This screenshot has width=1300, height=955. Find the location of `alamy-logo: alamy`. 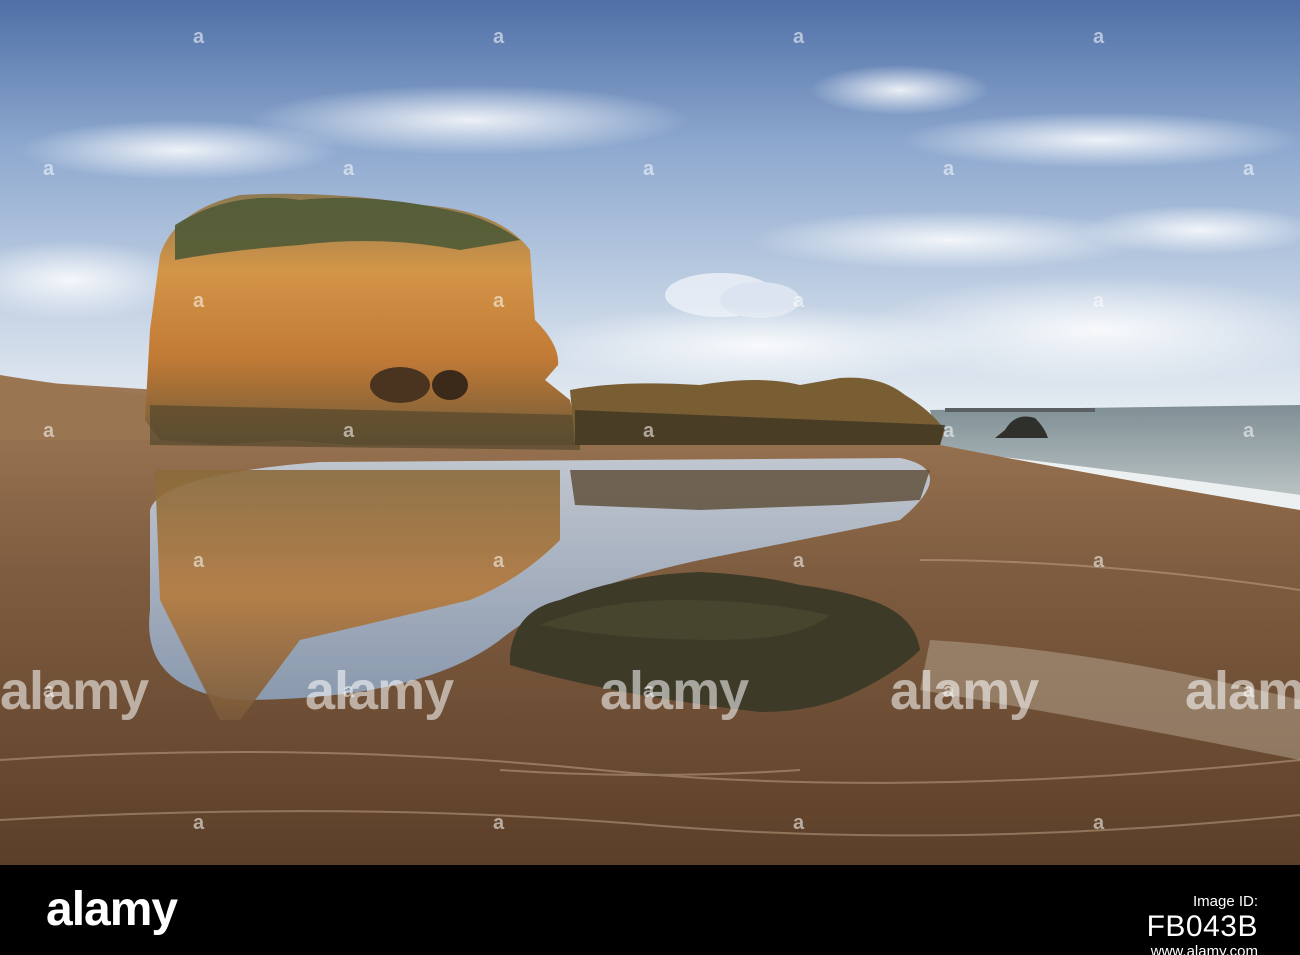

alamy-logo: alamy is located at coordinates (112, 909).